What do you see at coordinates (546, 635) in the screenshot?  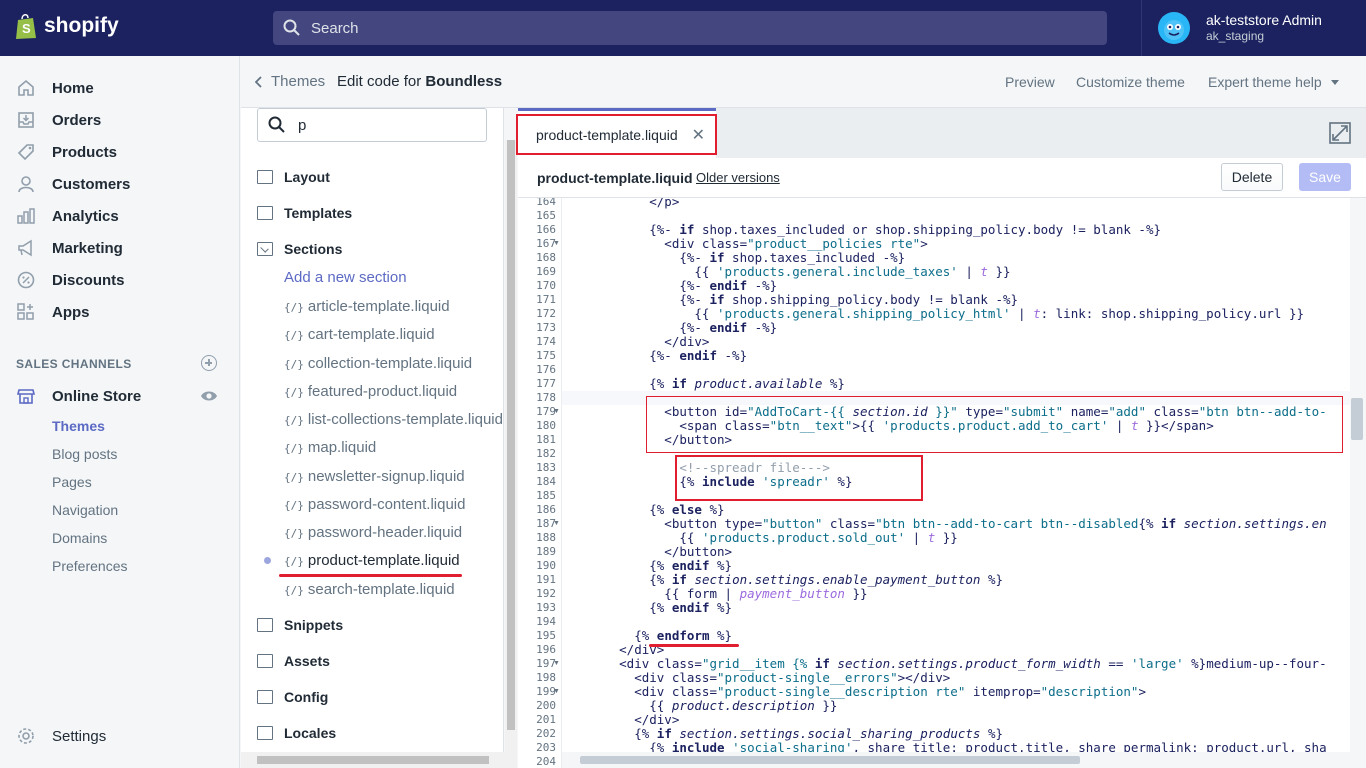 I see `line-number: 195` at bounding box center [546, 635].